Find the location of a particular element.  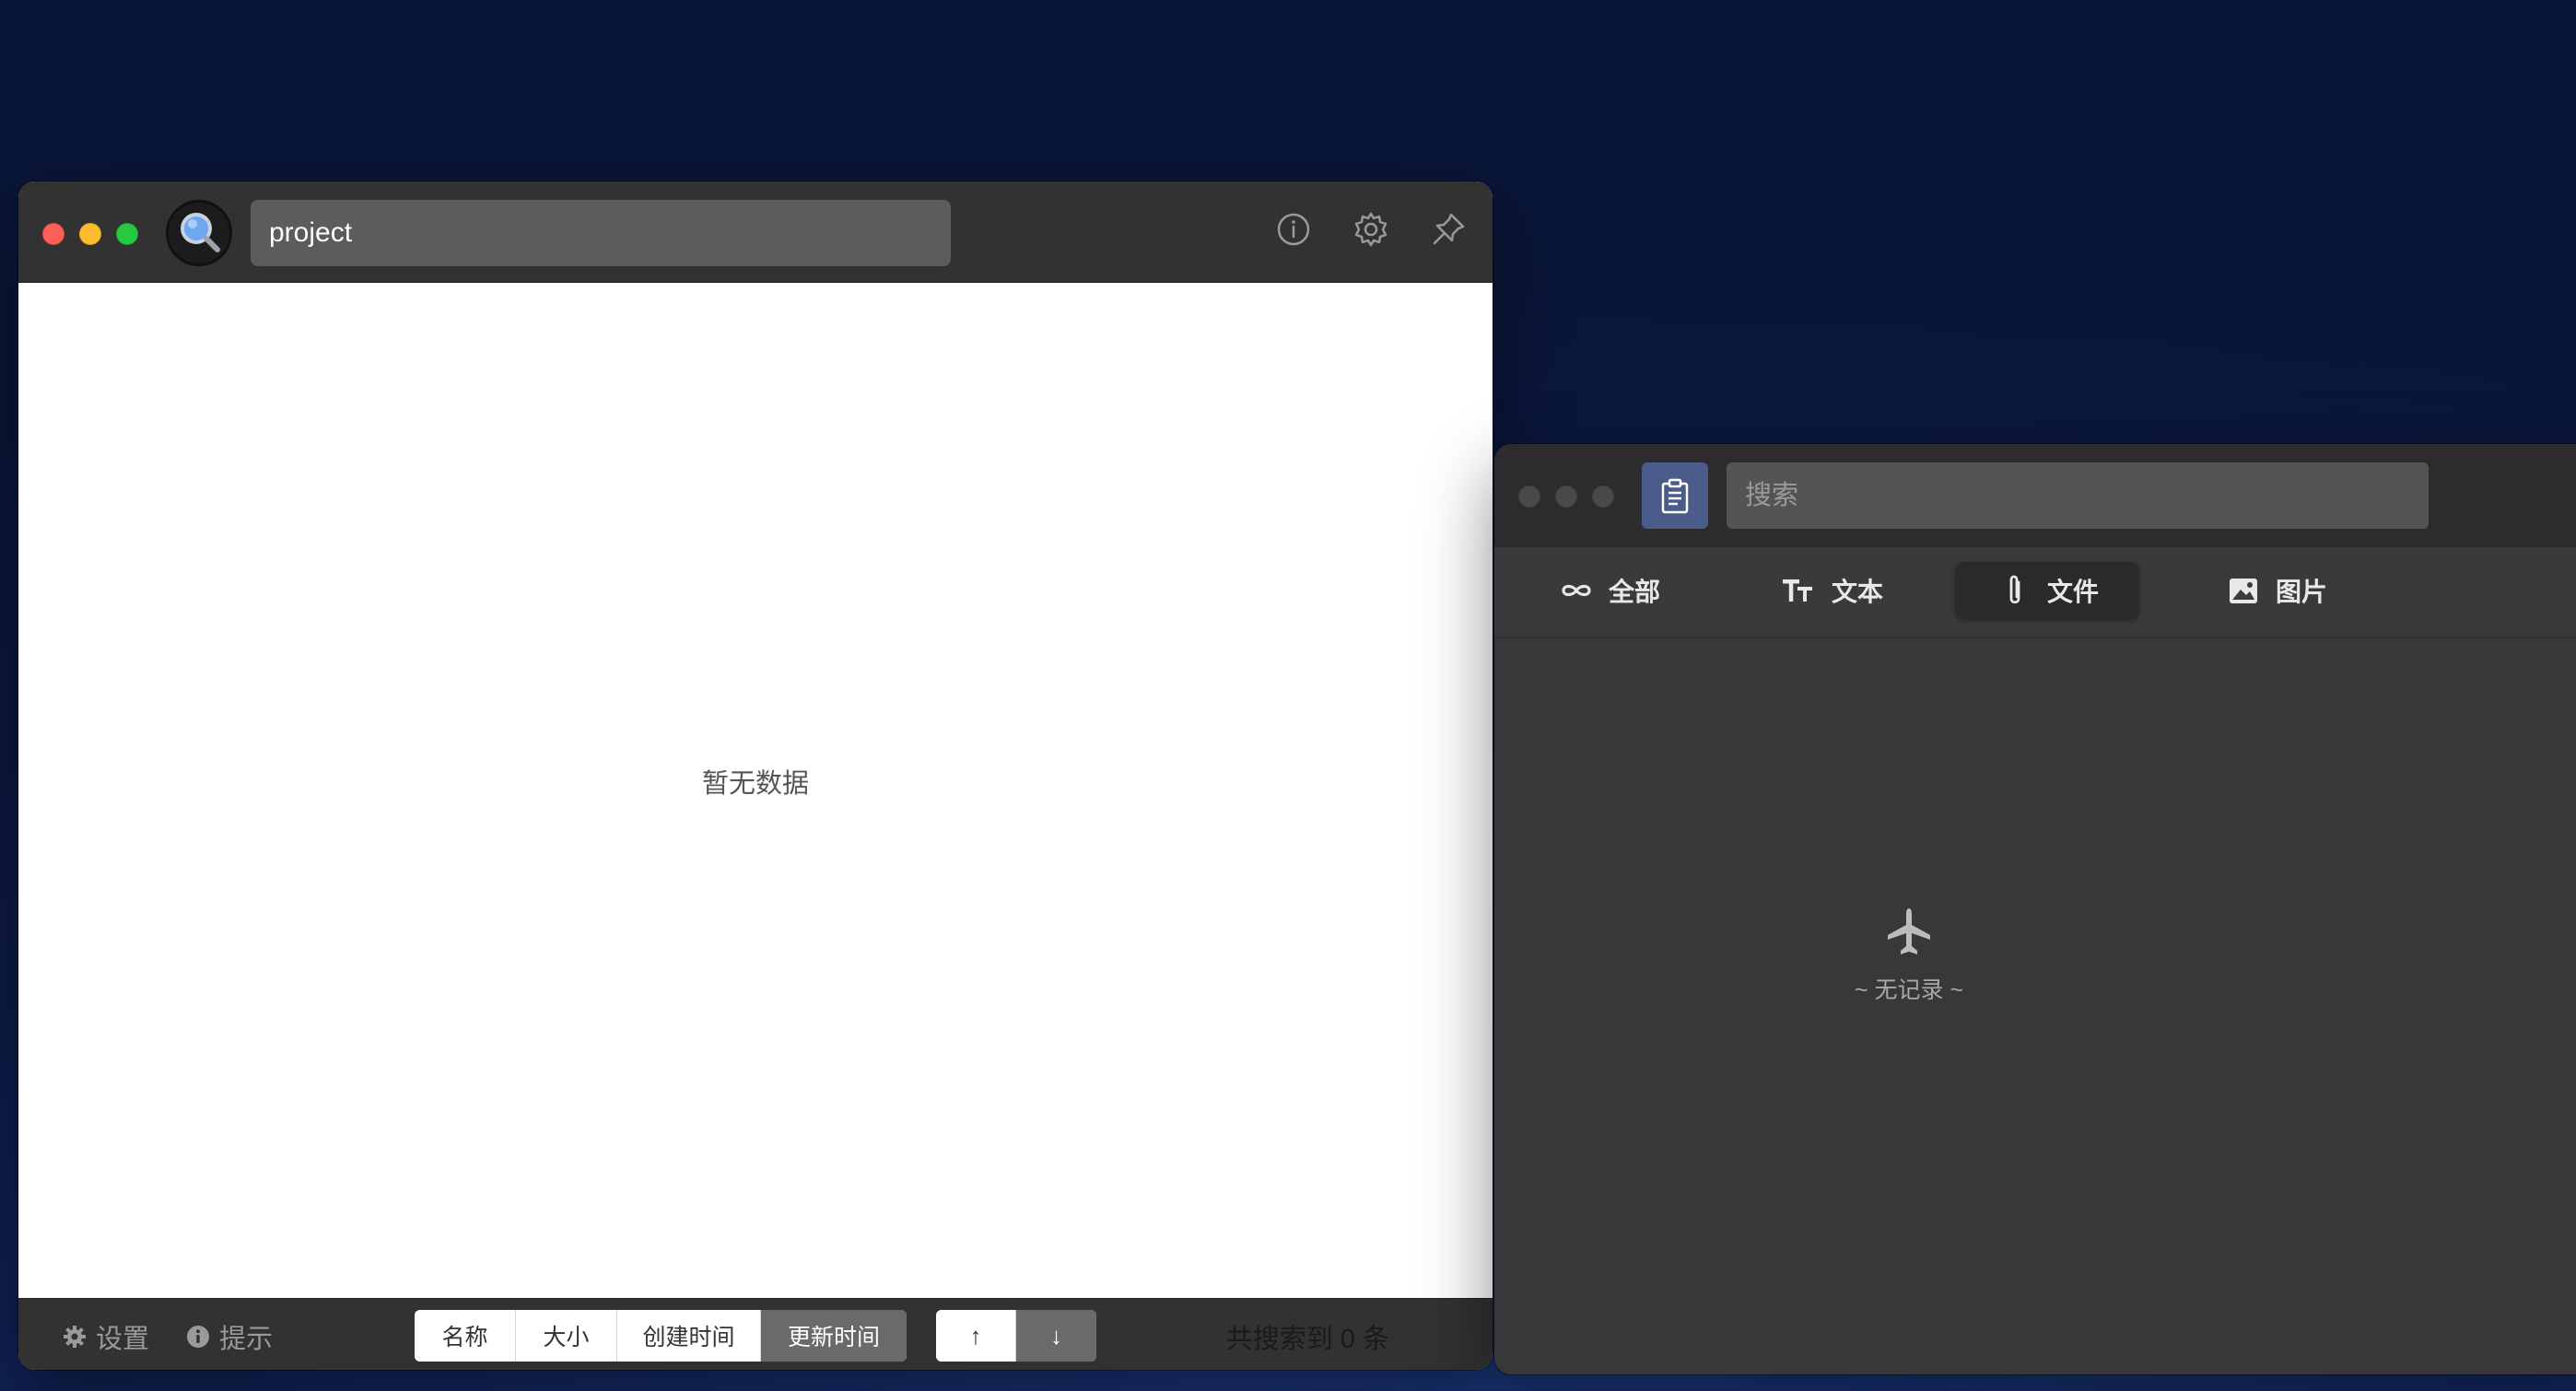

settings-link: 设置 is located at coordinates (106, 1336).